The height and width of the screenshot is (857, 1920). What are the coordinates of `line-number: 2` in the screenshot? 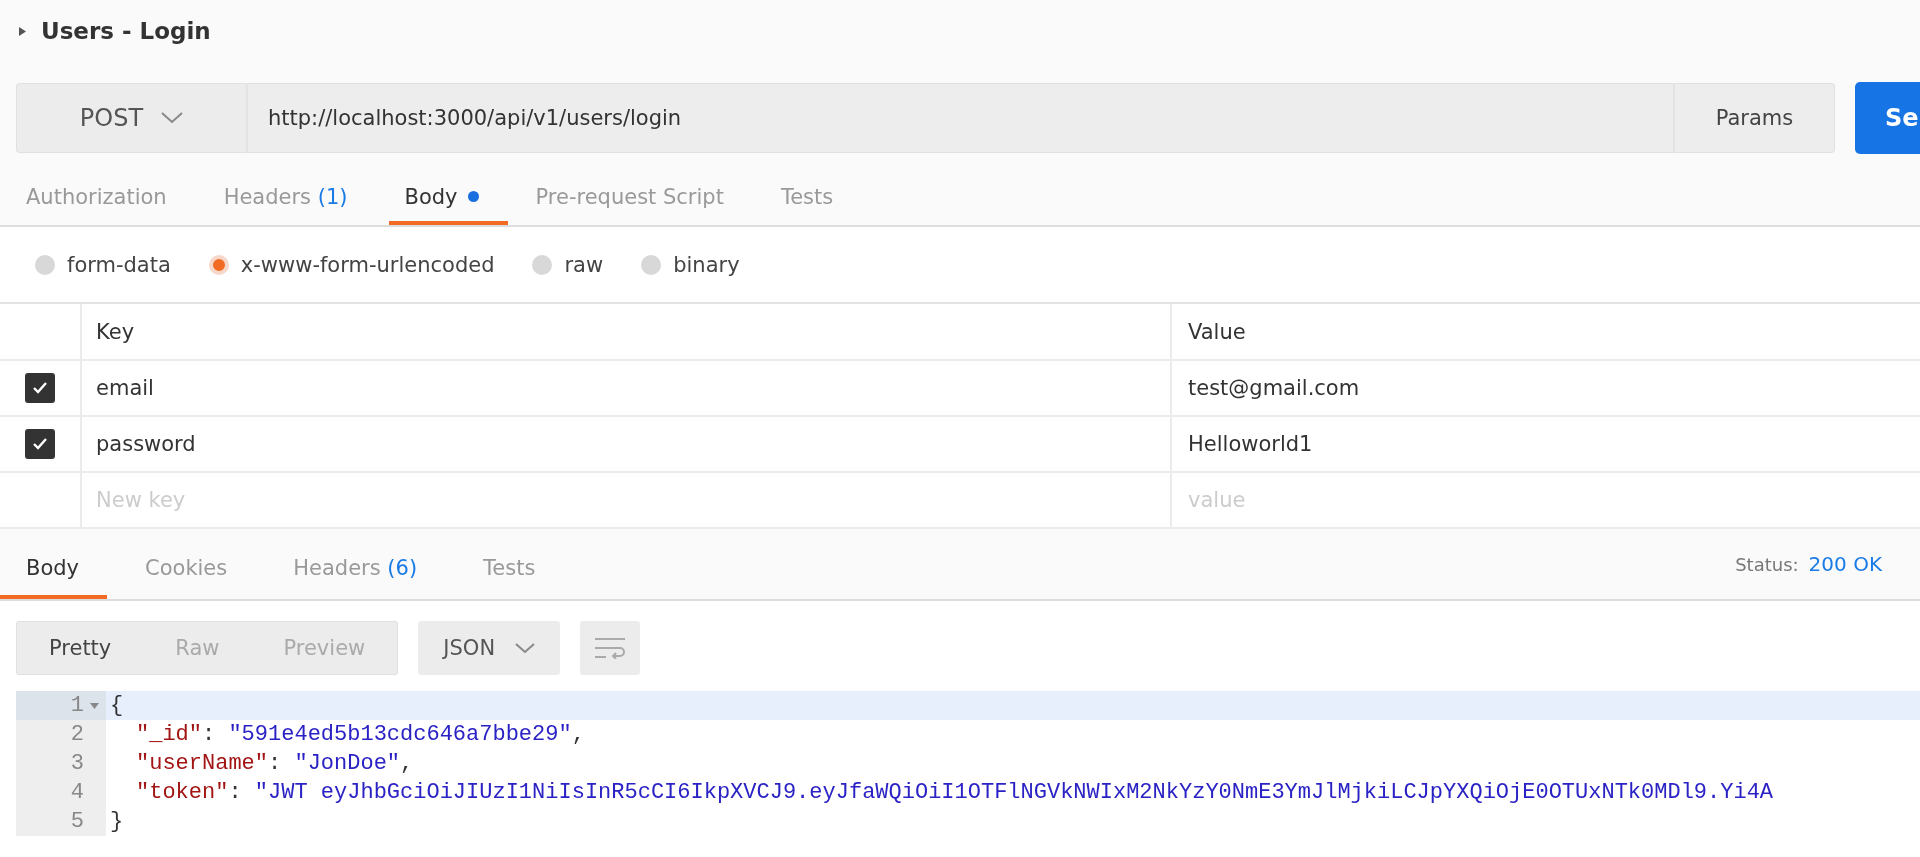 It's located at (77, 734).